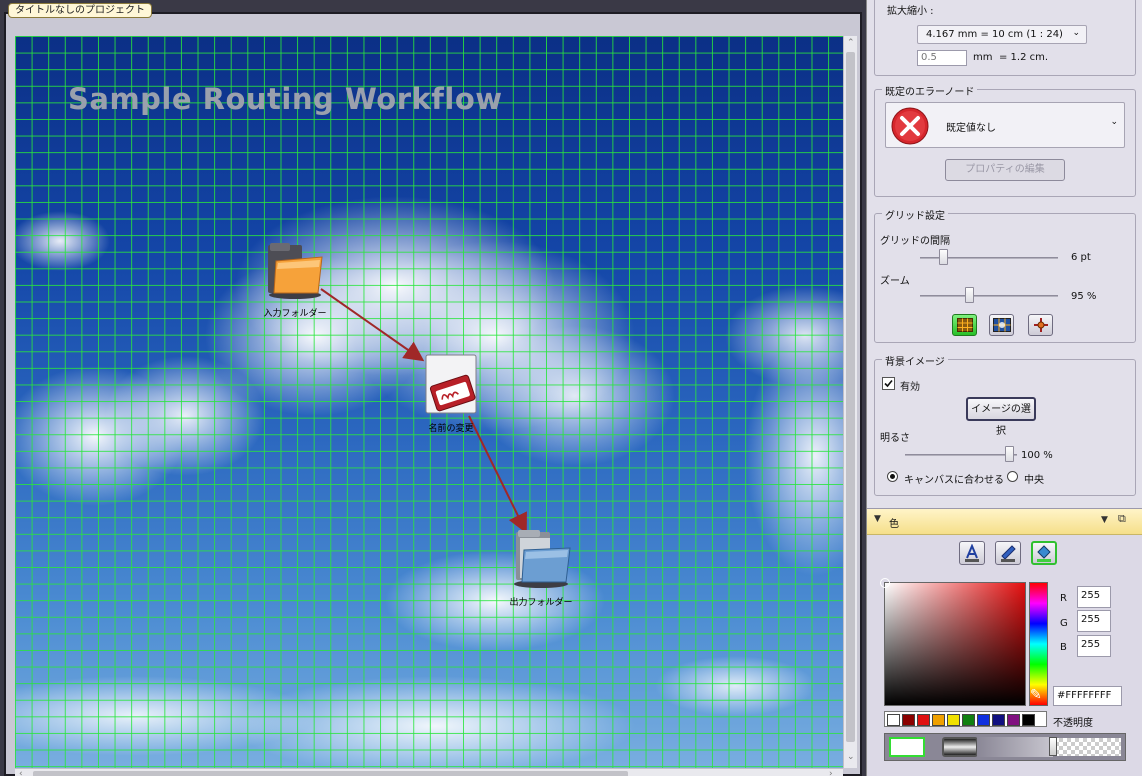  I want to click on color-picker-cursor, so click(885, 583).